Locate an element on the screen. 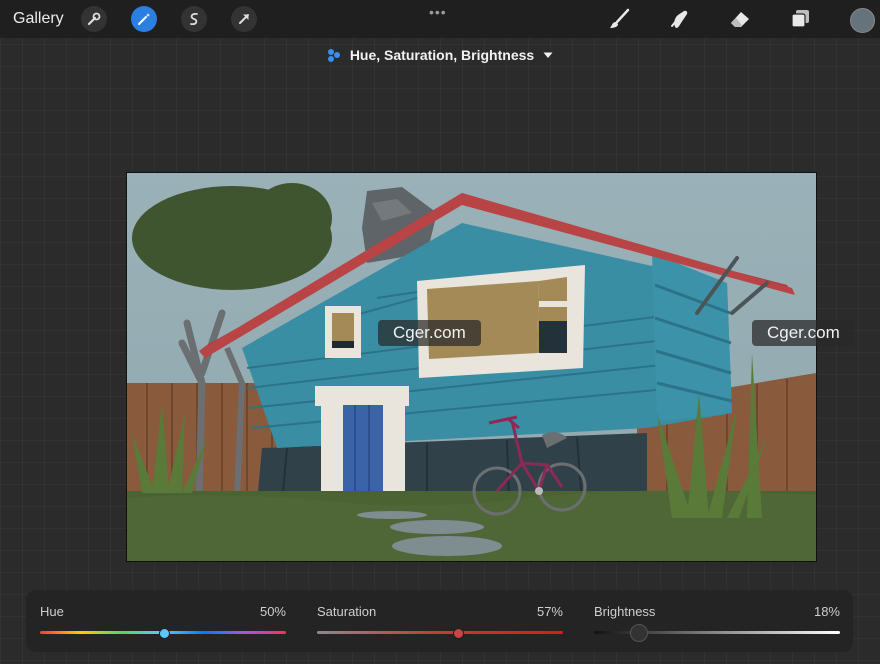 Image resolution: width=880 pixels, height=664 pixels. brightness-slider: Brightness 18% is located at coordinates (717, 624).